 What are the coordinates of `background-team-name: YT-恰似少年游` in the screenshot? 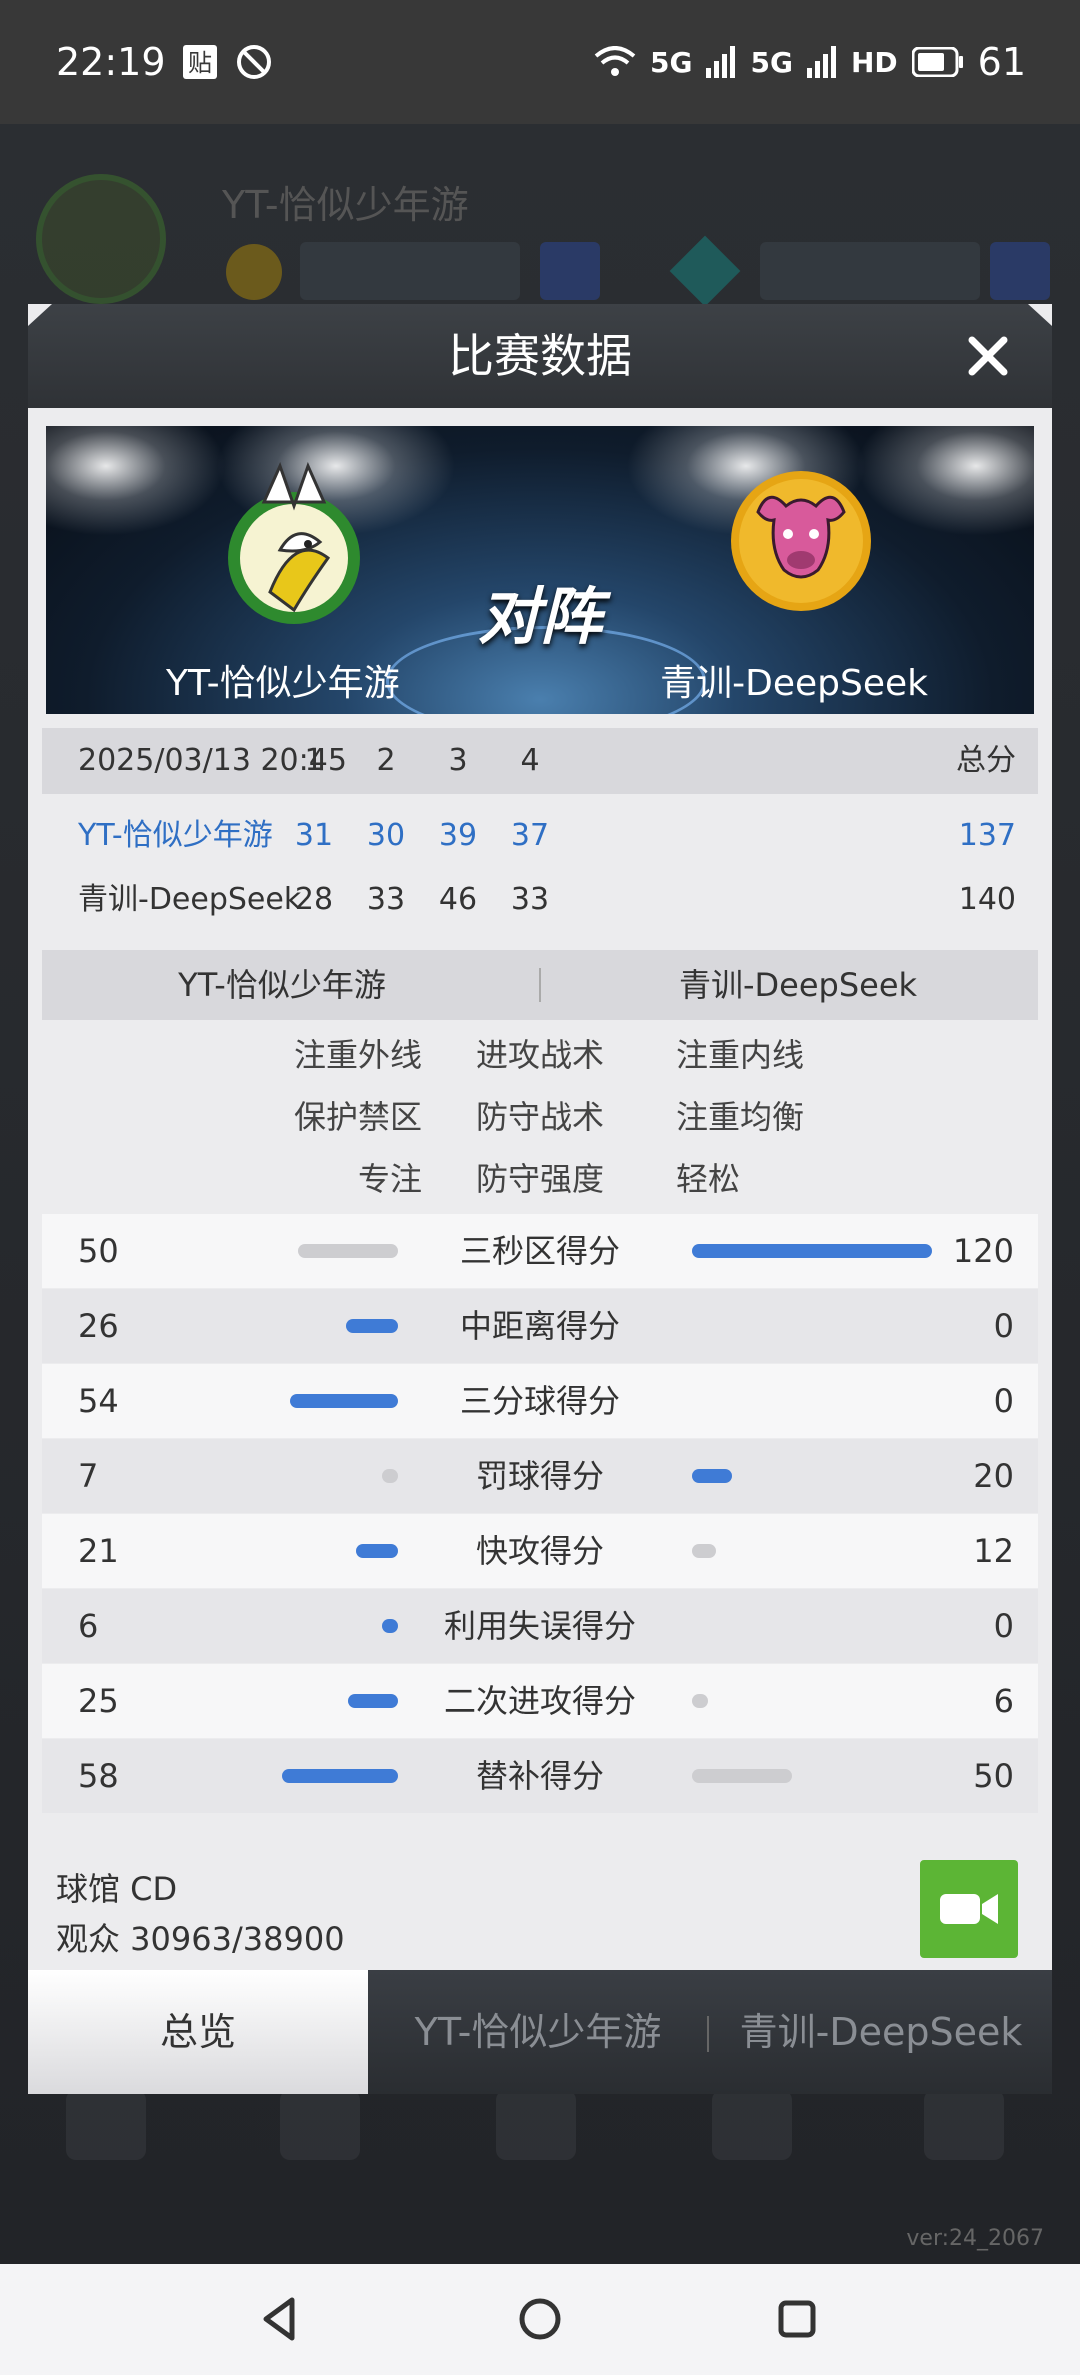 It's located at (345, 205).